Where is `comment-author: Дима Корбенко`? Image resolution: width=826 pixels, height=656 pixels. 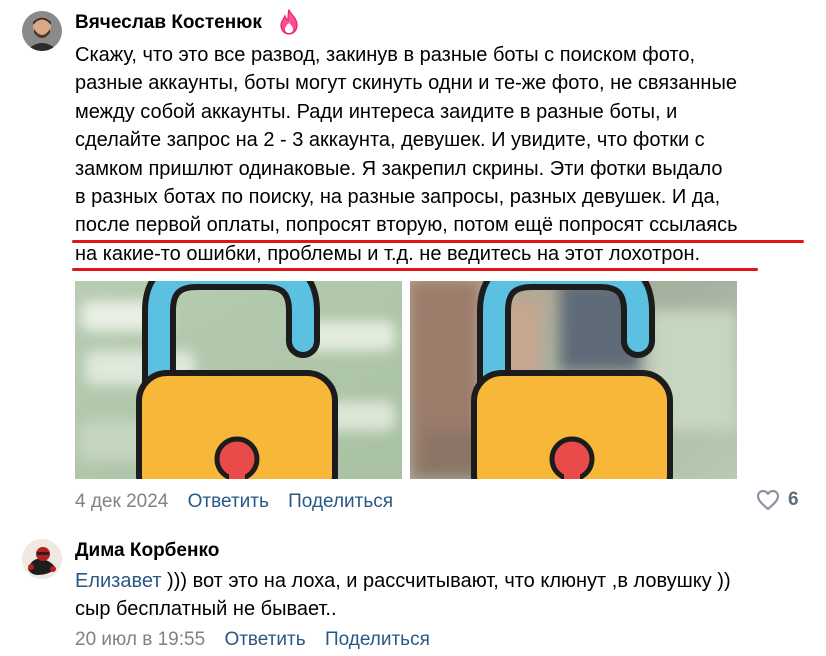 comment-author: Дима Корбенко is located at coordinates (147, 551).